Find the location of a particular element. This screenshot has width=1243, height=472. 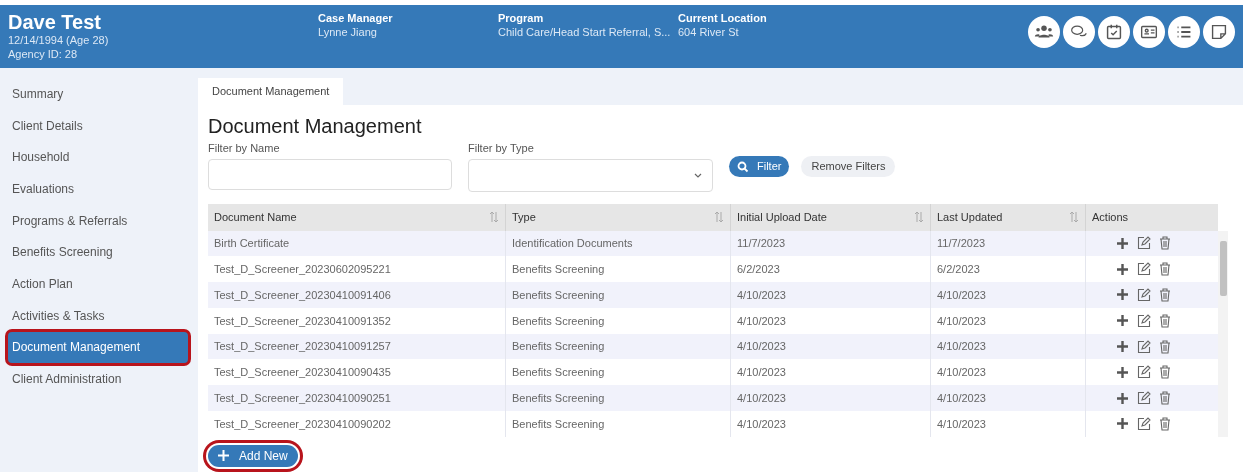

sidebar-item: Household is located at coordinates (98, 157).